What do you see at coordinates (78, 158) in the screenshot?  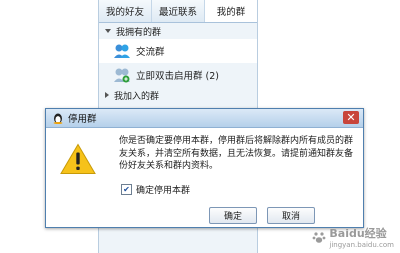 I see `warning-icon` at bounding box center [78, 158].